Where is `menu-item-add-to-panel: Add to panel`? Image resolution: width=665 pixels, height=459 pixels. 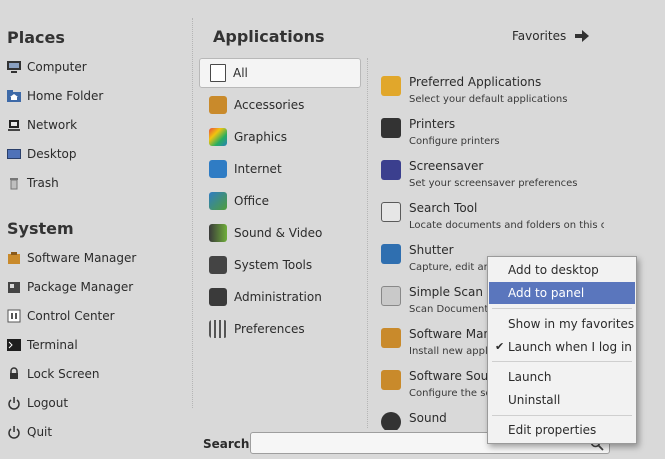
menu-item-add-to-panel: Add to panel is located at coordinates (562, 293).